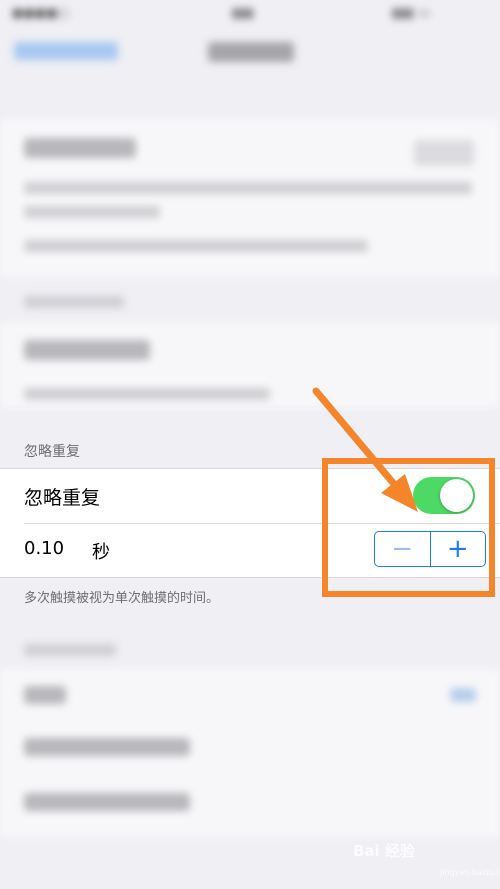 Image resolution: width=500 pixels, height=889 pixels. I want to click on annotation-arrow-icon, so click(365, 449).